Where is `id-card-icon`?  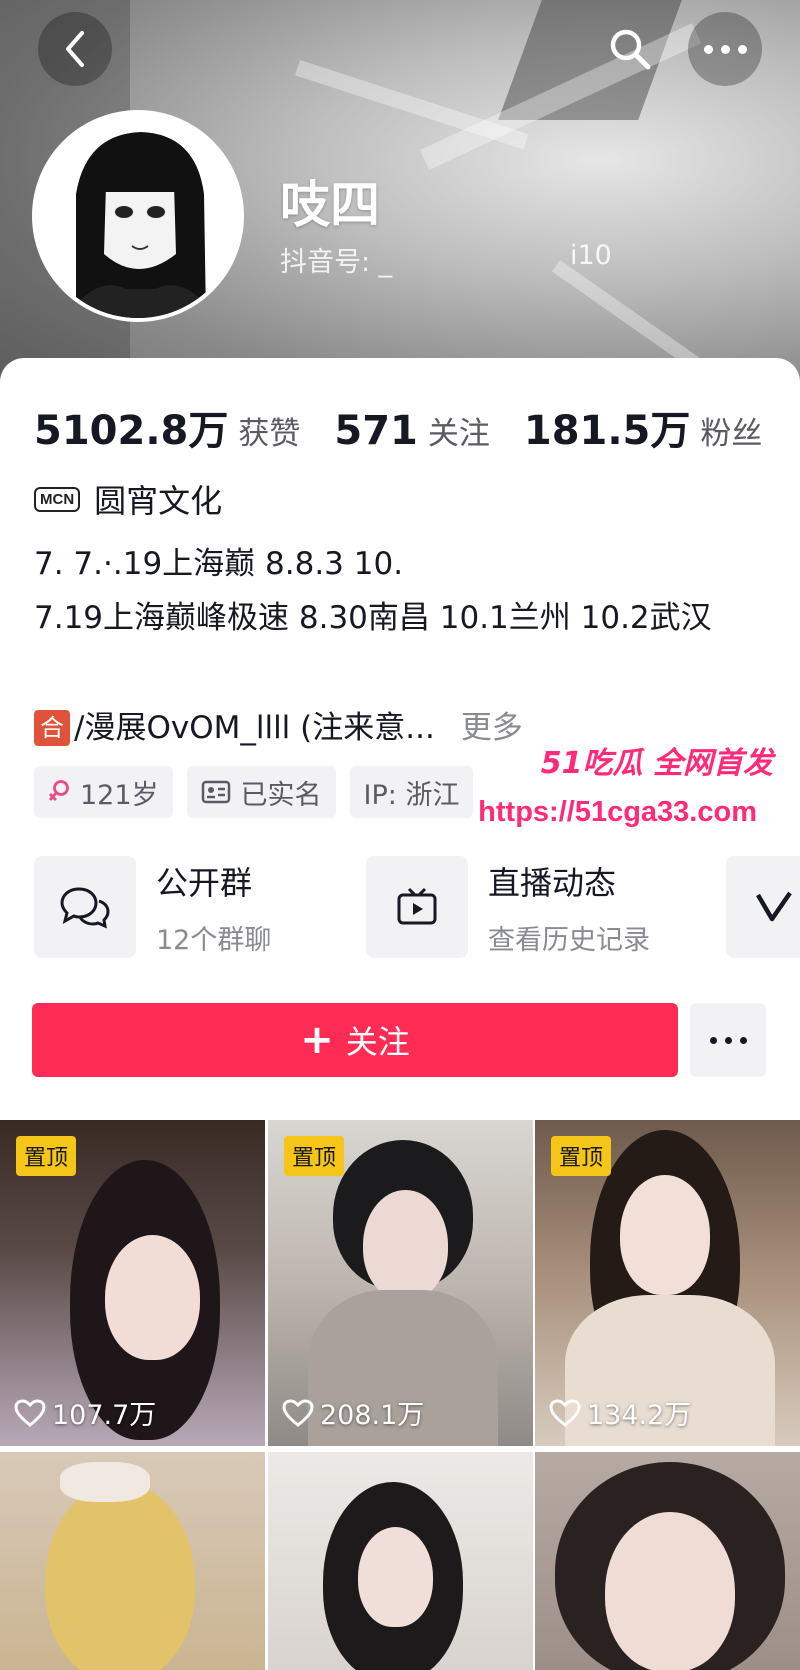 id-card-icon is located at coordinates (216, 792).